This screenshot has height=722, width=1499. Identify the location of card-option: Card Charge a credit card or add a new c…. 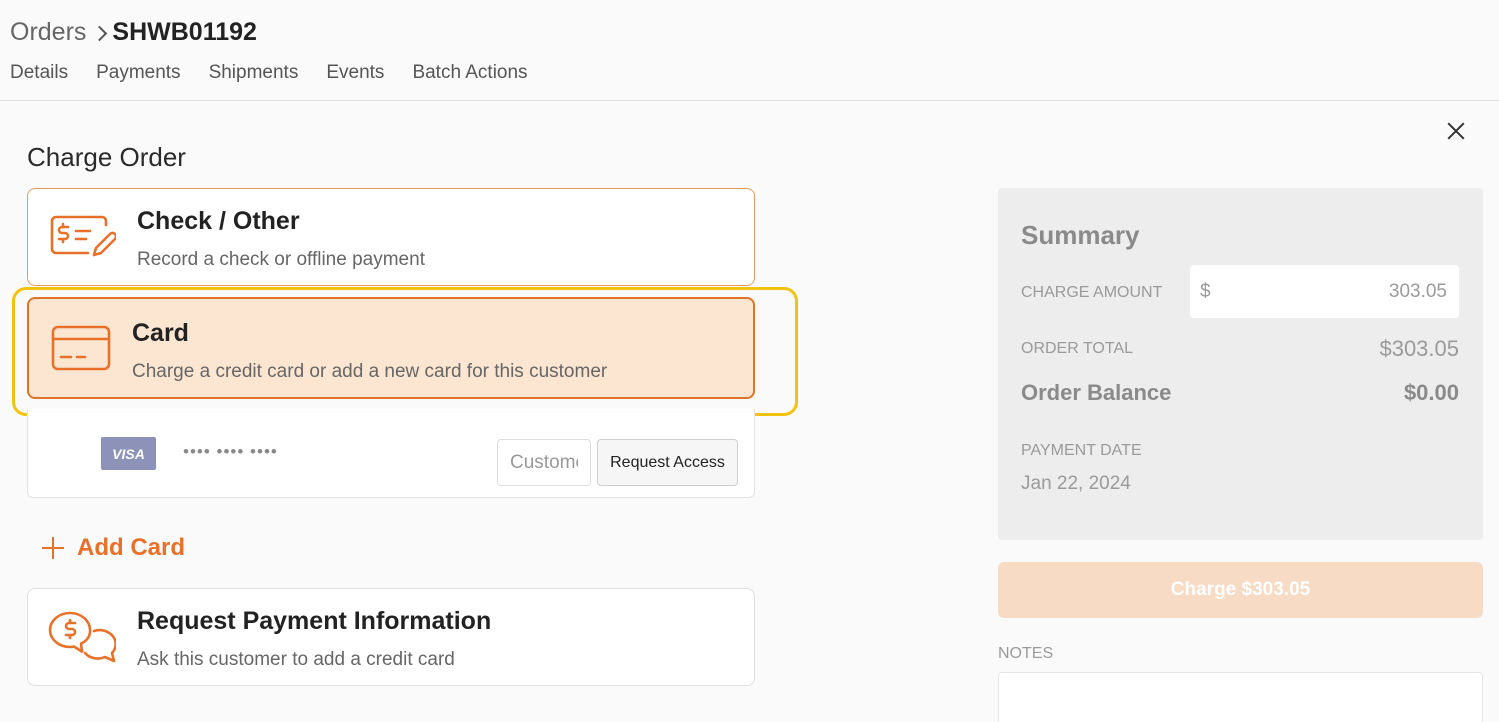
(391, 348).